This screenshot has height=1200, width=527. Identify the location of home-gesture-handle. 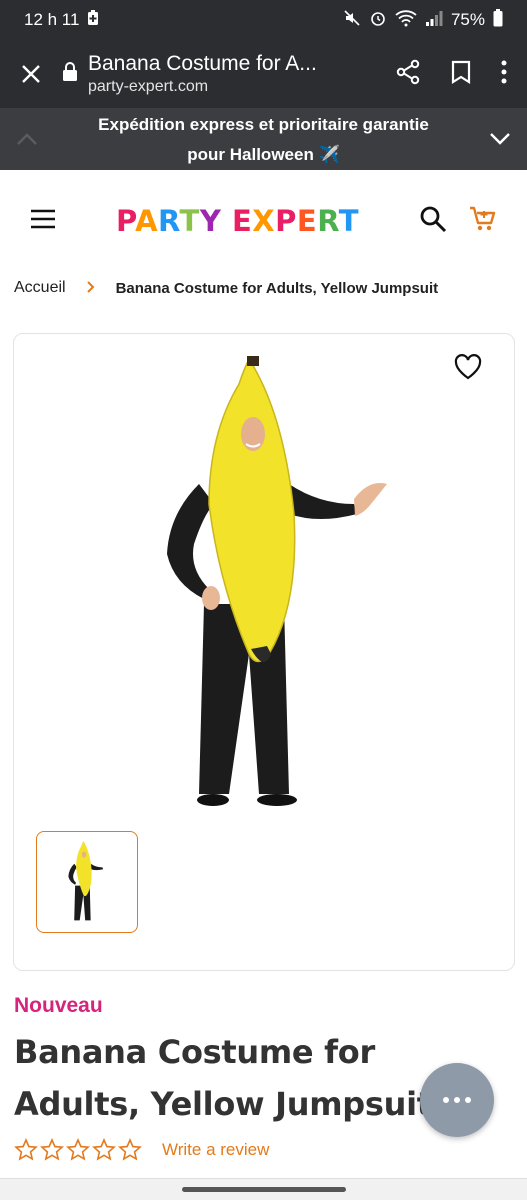
(263, 1189).